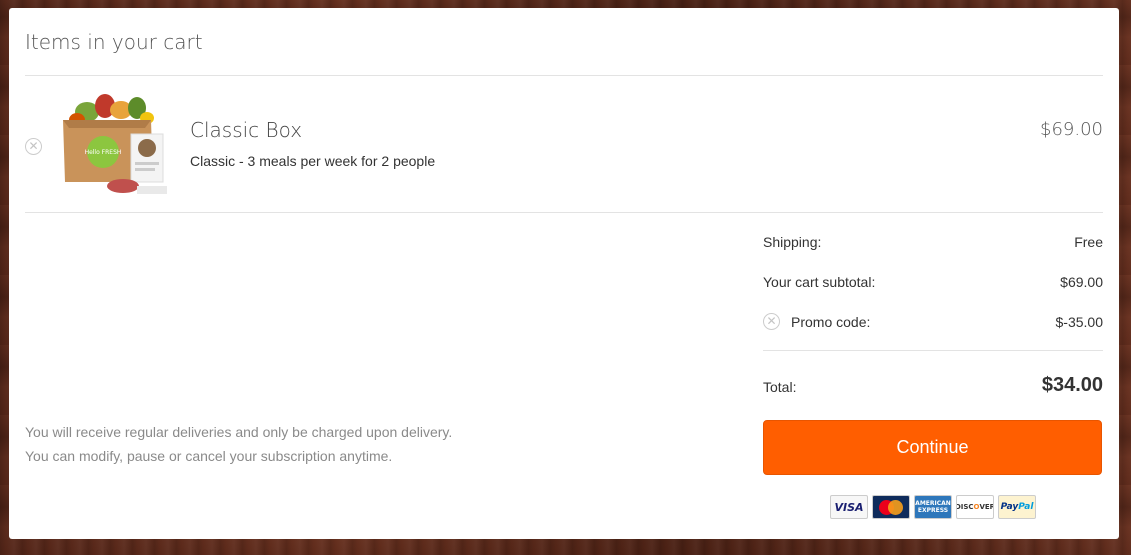 The width and height of the screenshot is (1131, 555). What do you see at coordinates (103, 152) in the screenshot?
I see `box-logo: Hello FRESH` at bounding box center [103, 152].